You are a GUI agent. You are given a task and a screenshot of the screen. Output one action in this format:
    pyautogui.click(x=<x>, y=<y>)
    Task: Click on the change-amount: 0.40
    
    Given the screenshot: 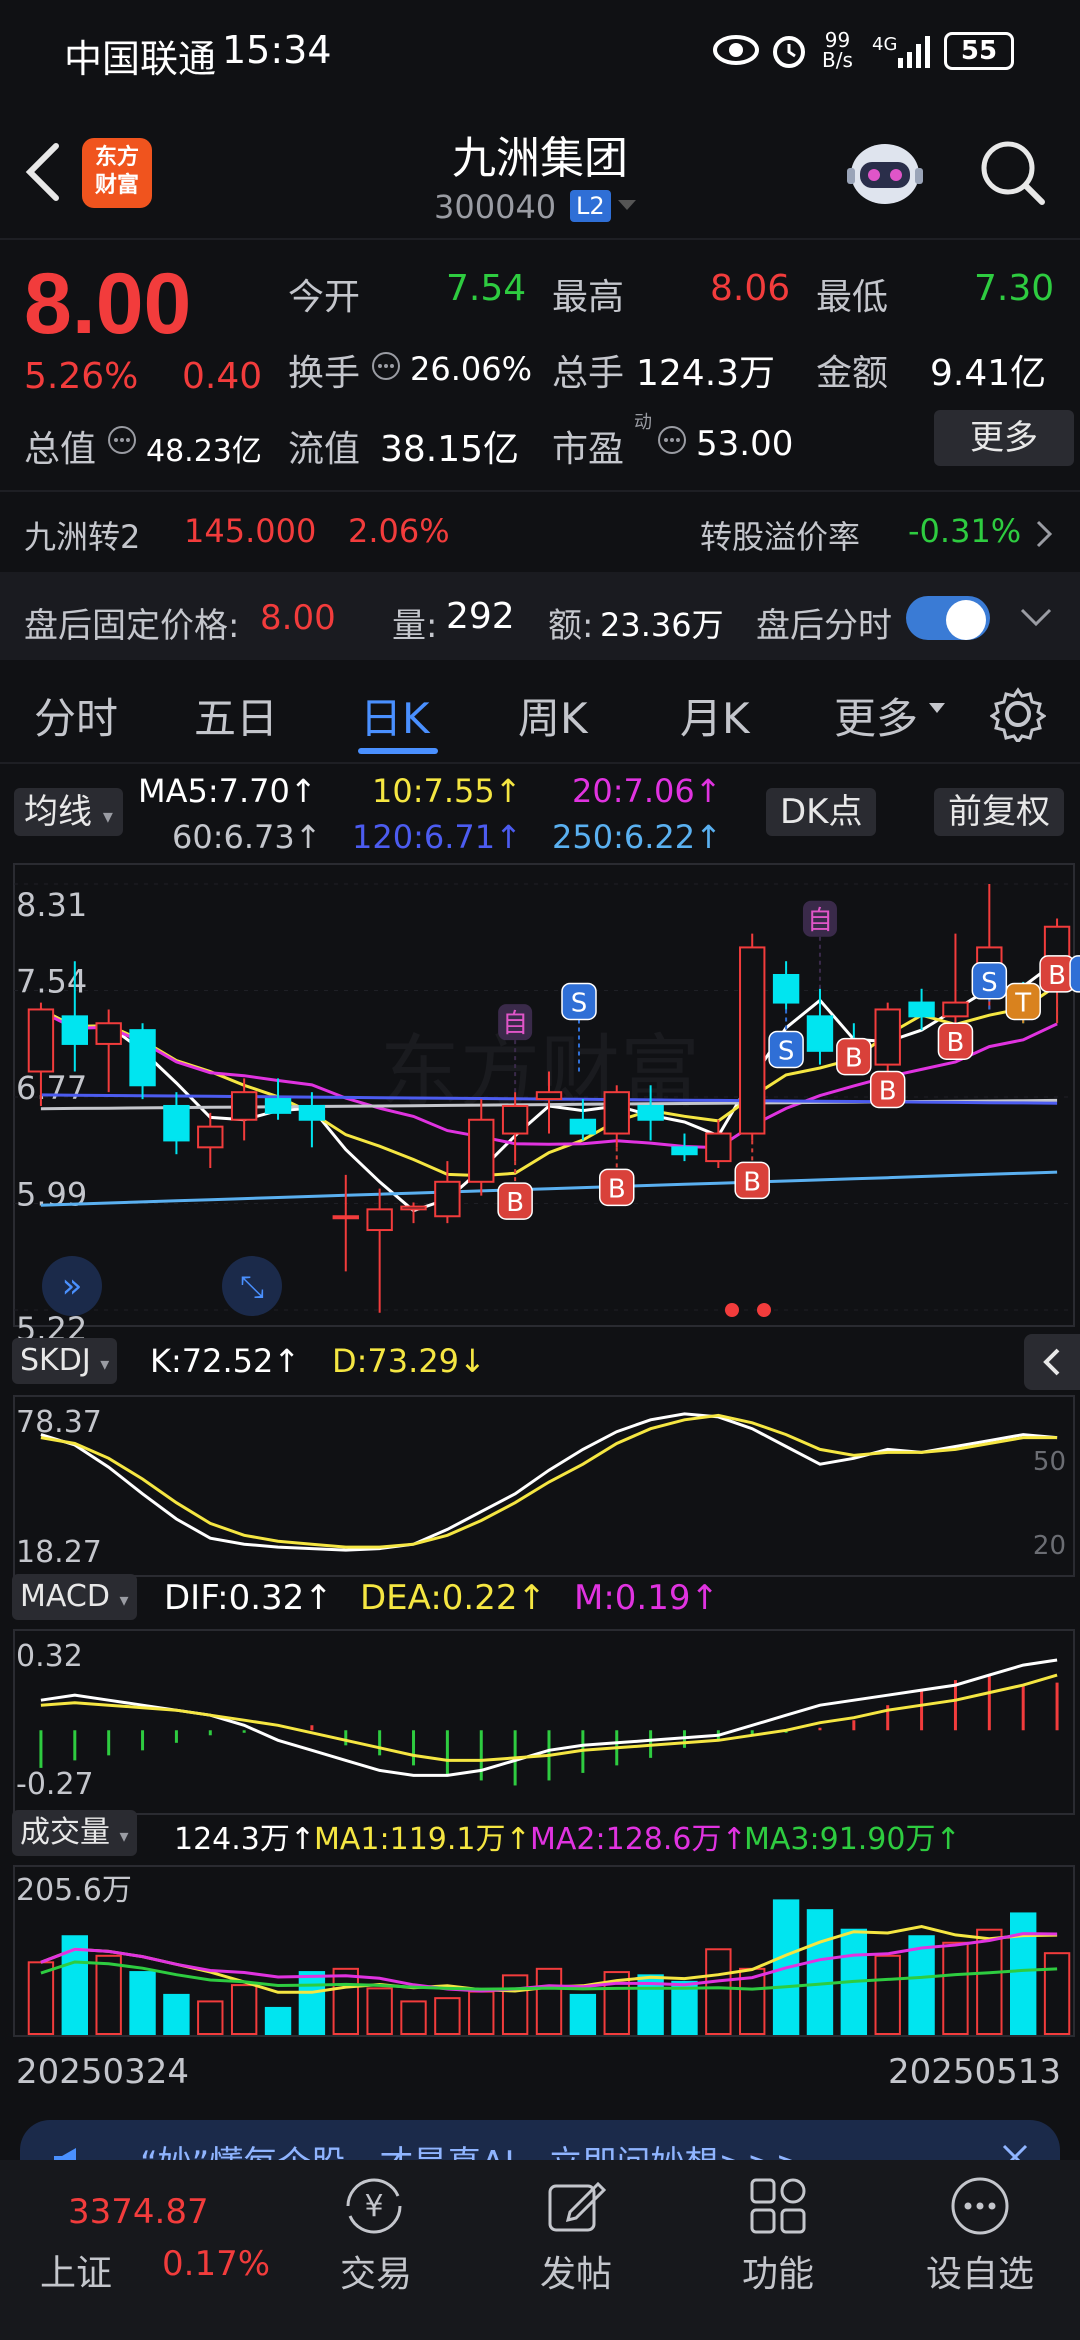 What is the action you would take?
    pyautogui.click(x=222, y=376)
    